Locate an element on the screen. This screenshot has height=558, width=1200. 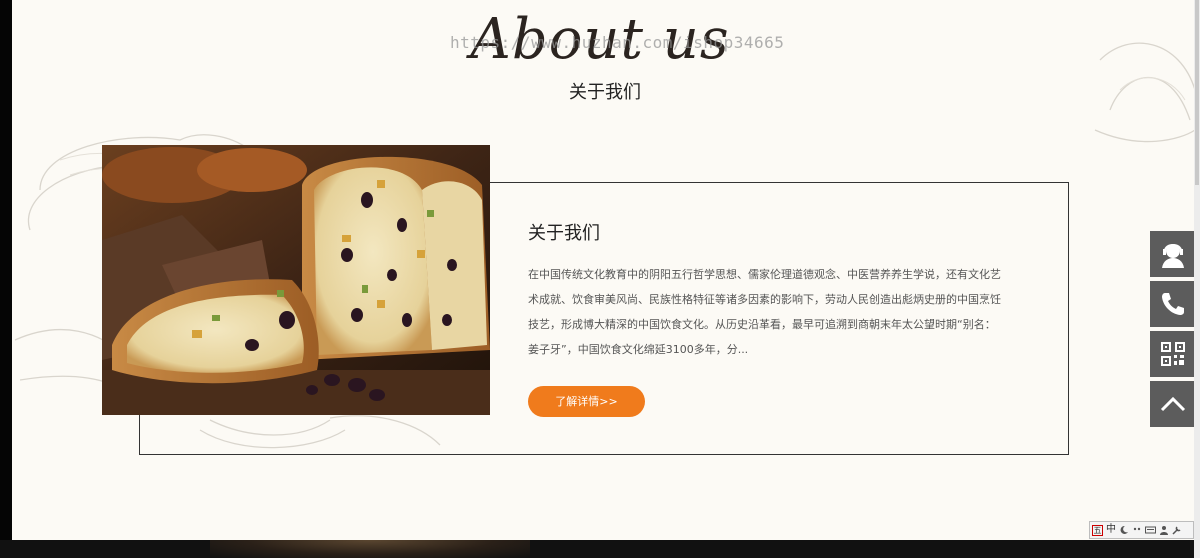
ime-logo-icon: 五 is located at coordinates (1097, 530).